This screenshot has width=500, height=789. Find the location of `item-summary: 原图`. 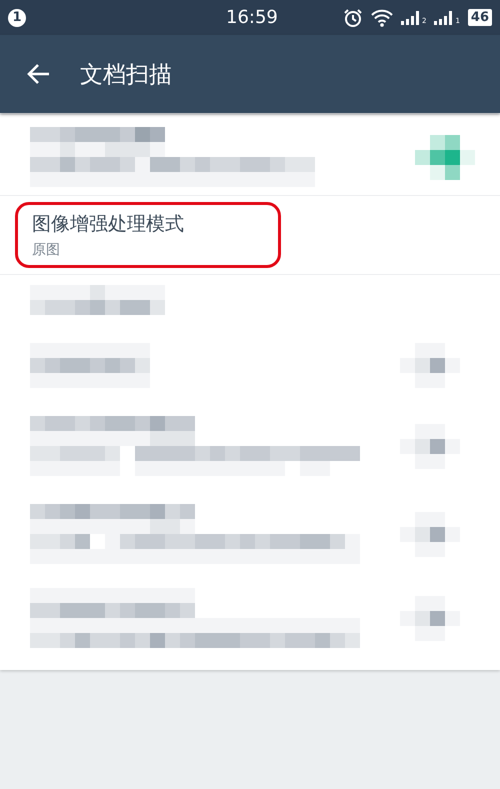

item-summary: 原图 is located at coordinates (46, 250).